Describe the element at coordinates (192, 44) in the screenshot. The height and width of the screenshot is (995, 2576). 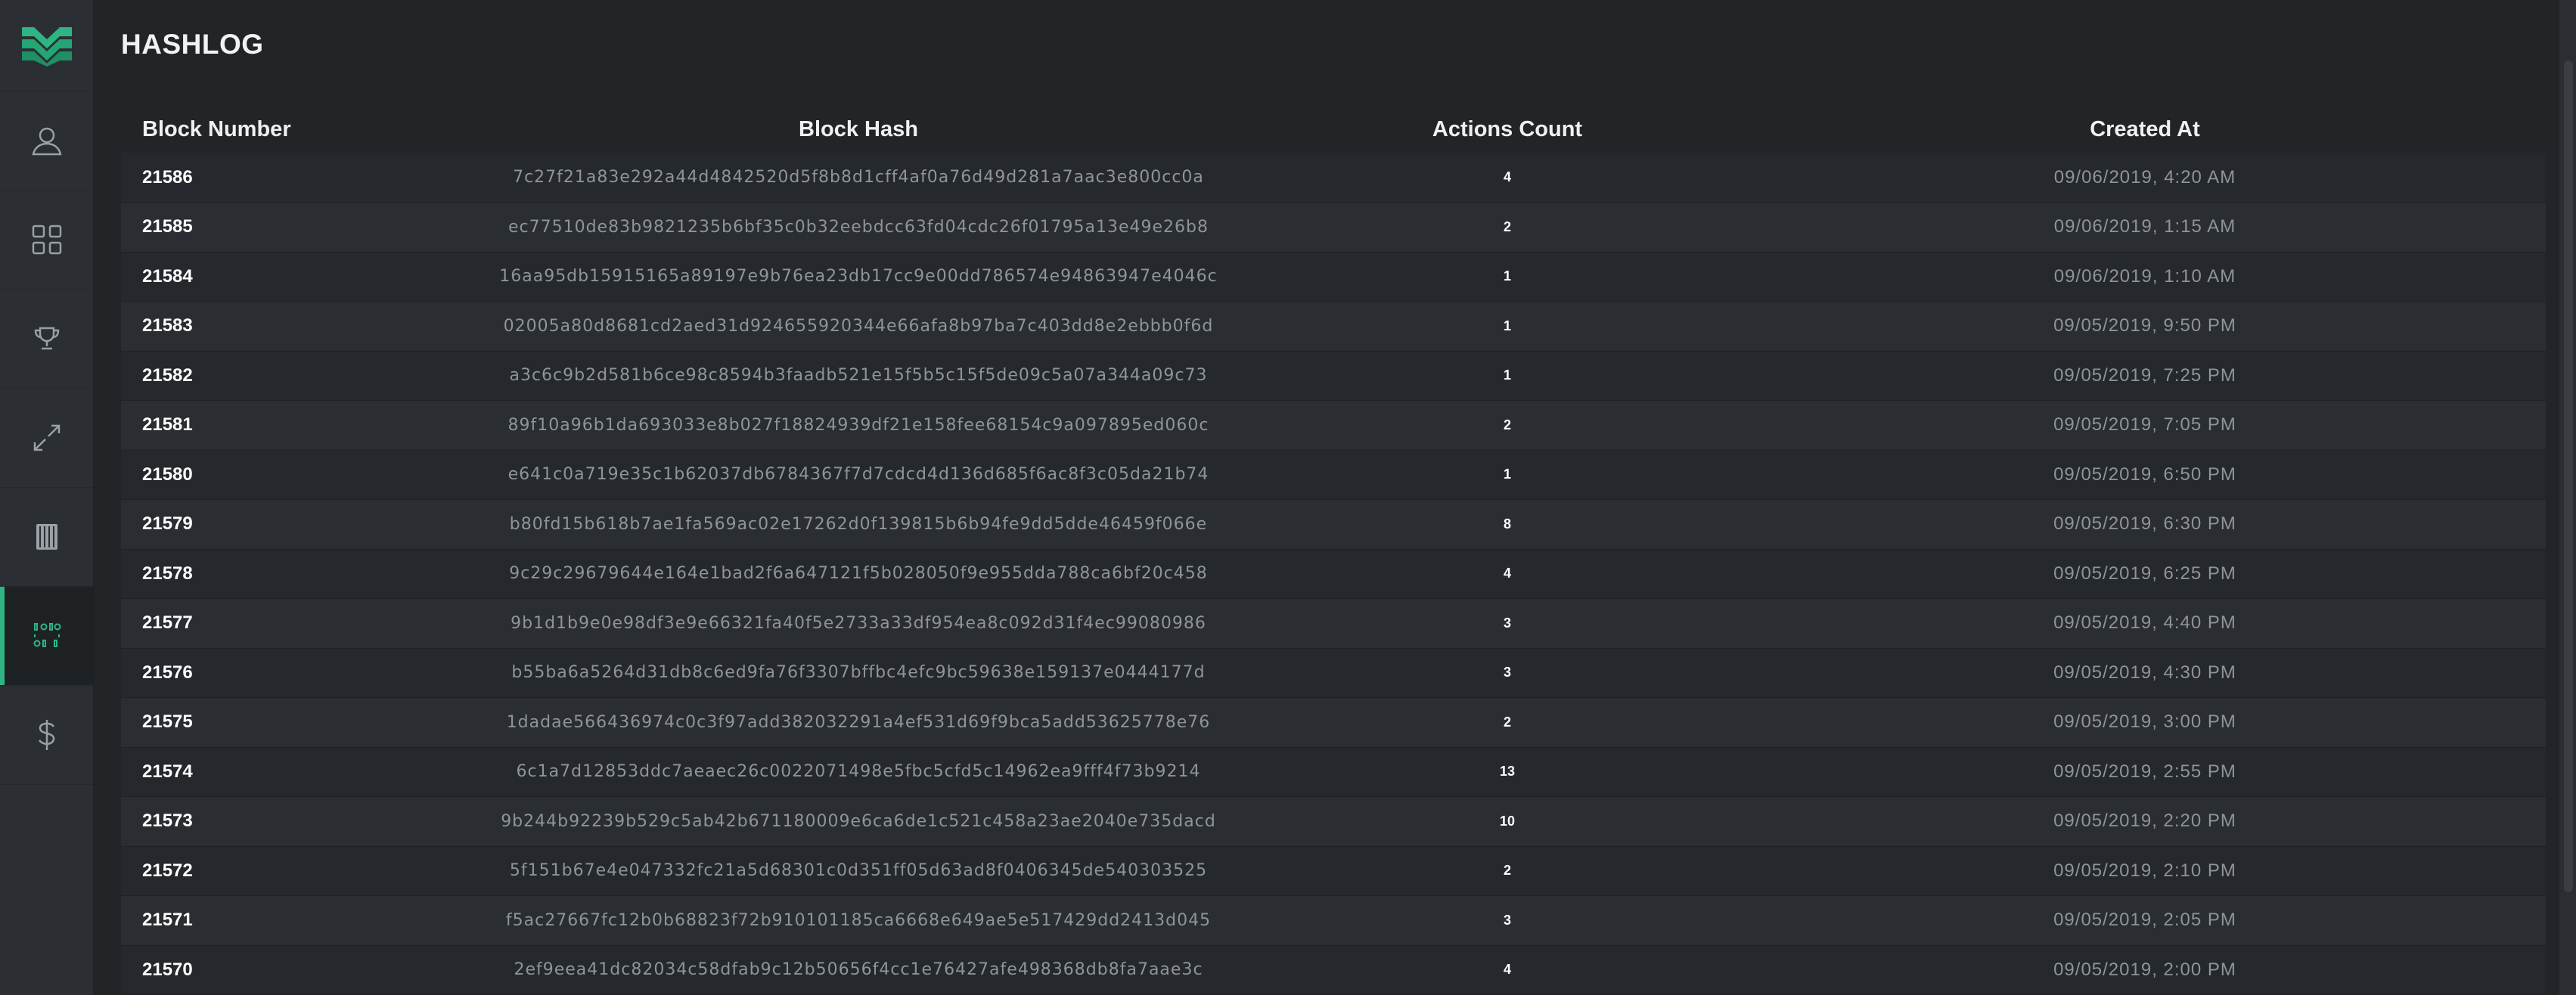
I see `page-title: HASHLOG` at that location.